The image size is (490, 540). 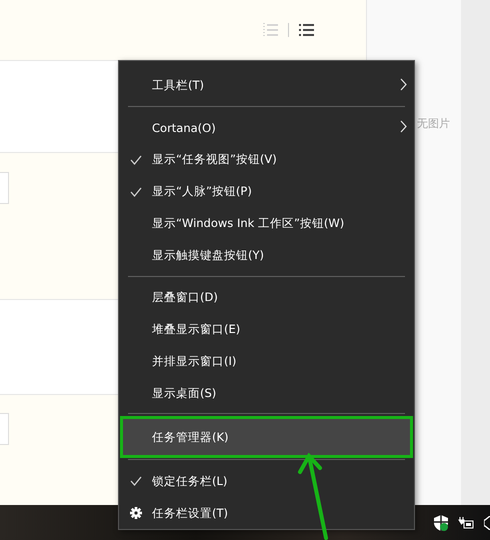 What do you see at coordinates (266, 393) in the screenshot?
I see `menu-item: 显示桌面(S)` at bounding box center [266, 393].